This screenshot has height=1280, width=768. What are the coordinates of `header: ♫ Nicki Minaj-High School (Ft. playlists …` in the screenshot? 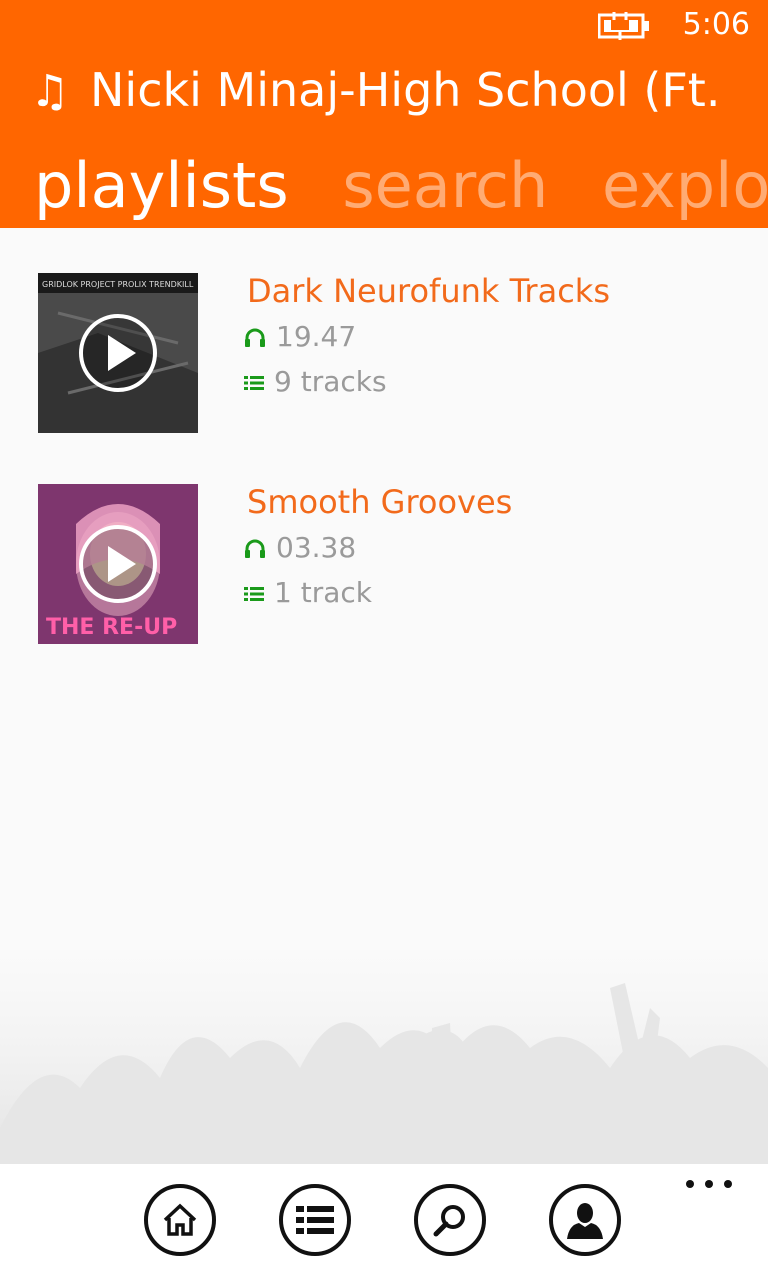 It's located at (384, 140).